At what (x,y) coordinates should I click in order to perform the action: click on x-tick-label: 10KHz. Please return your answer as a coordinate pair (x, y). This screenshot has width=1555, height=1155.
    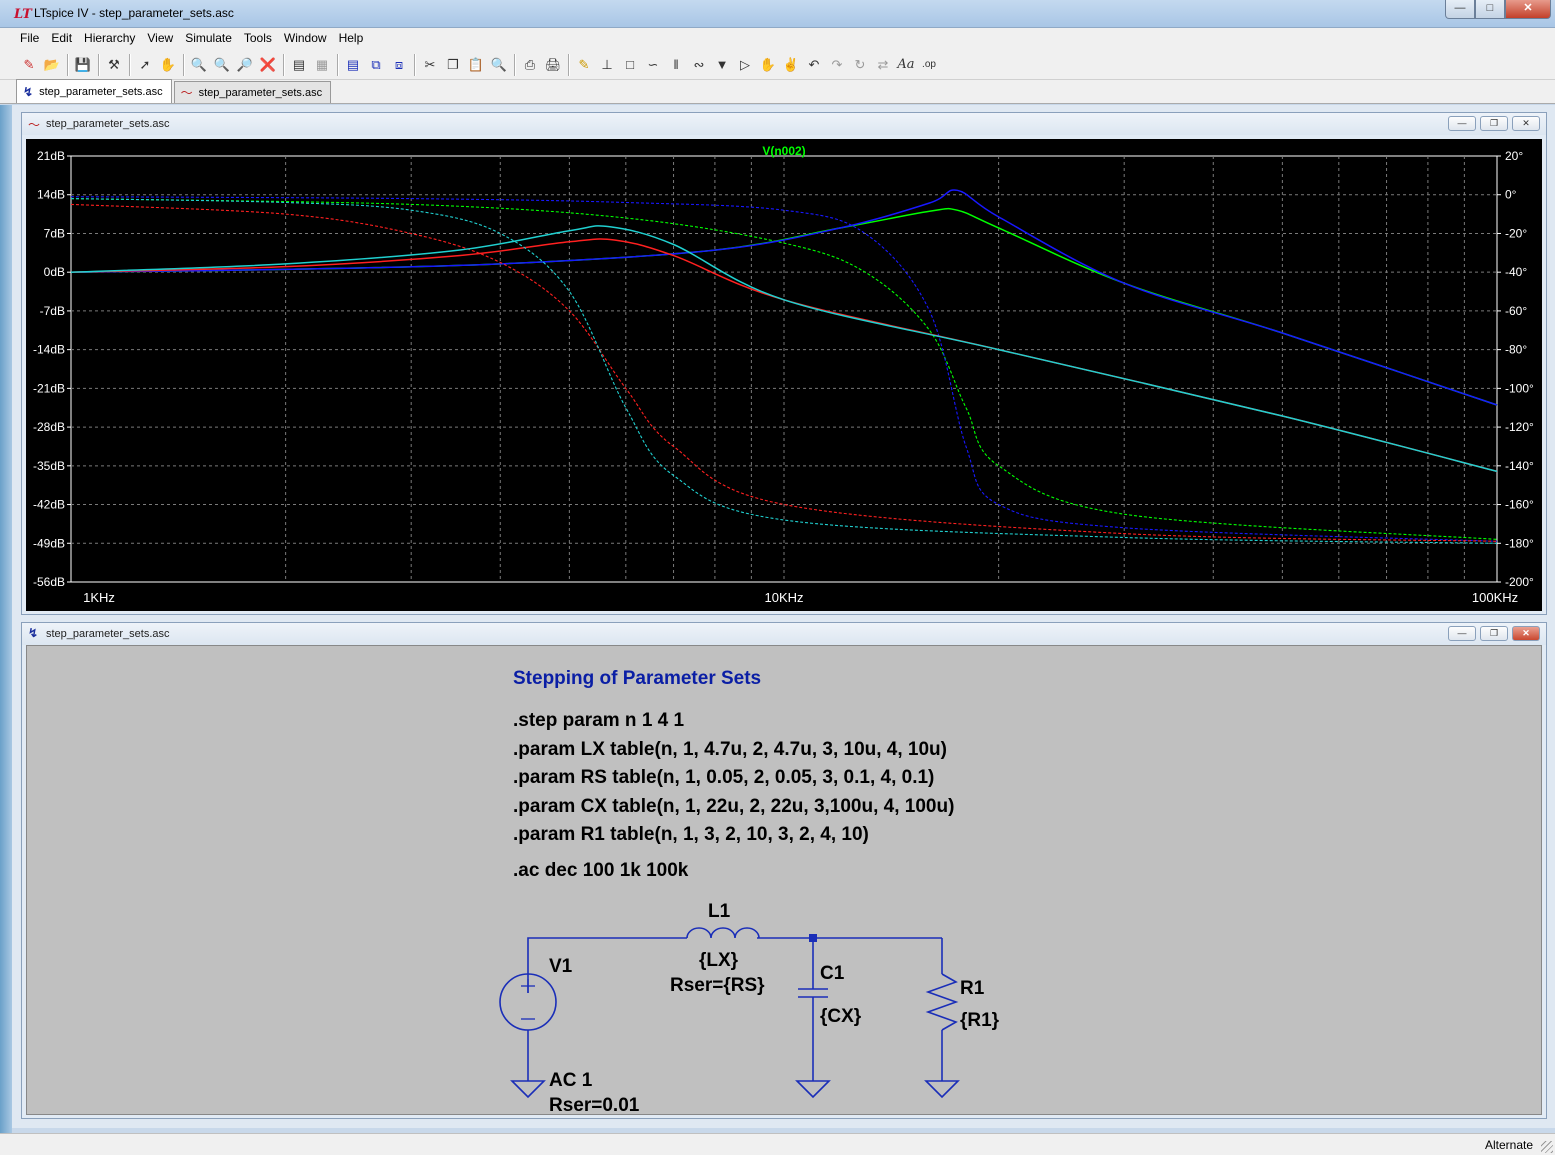
    Looking at the image, I should click on (783, 597).